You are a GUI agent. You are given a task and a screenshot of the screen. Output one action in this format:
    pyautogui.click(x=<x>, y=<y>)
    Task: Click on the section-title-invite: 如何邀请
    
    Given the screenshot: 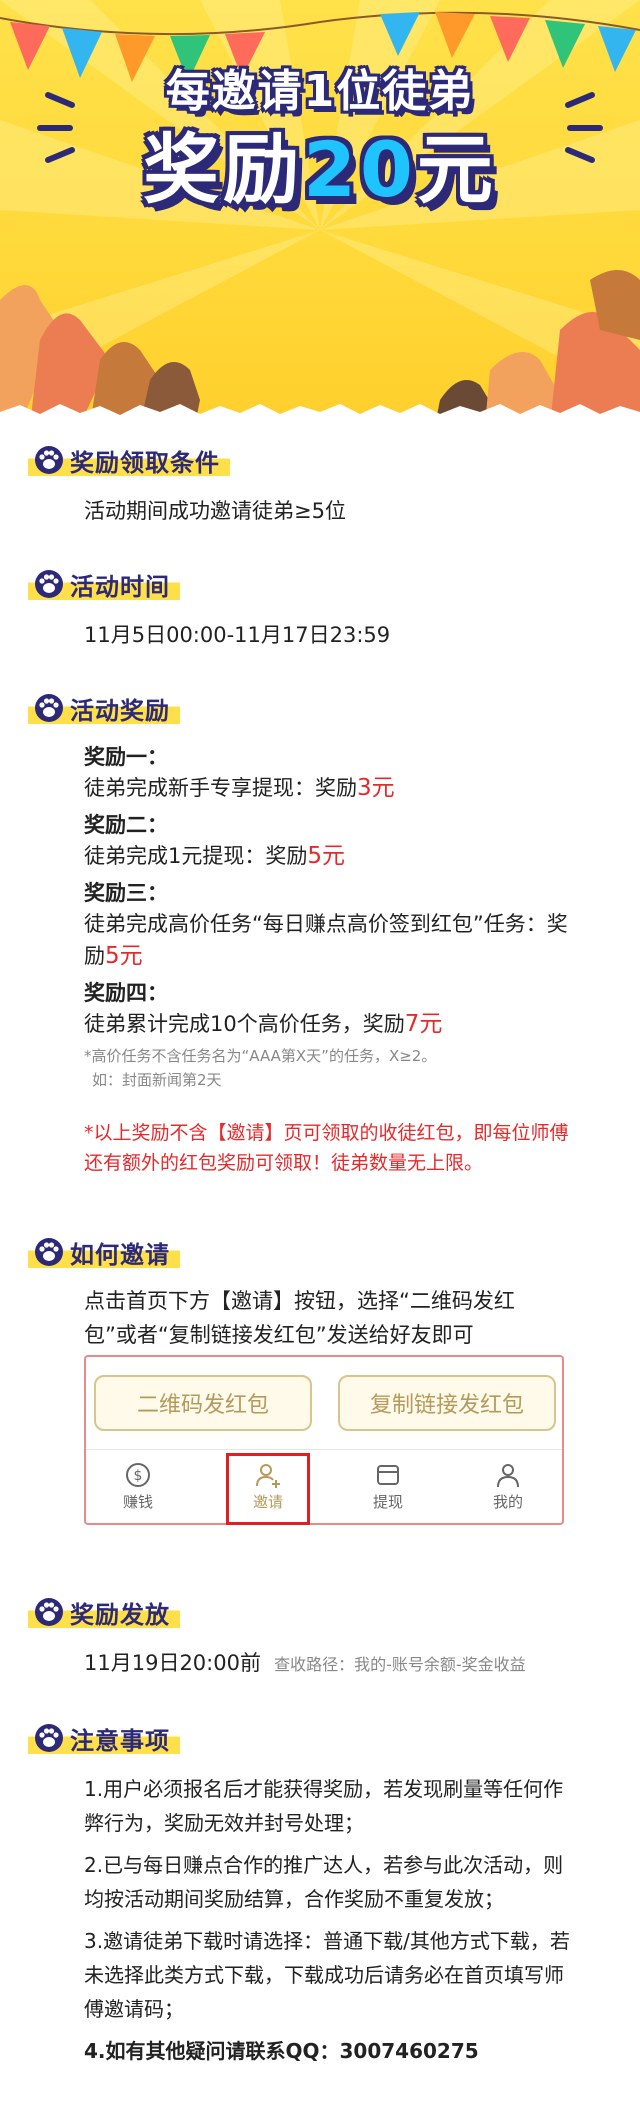 What is the action you would take?
    pyautogui.click(x=104, y=1252)
    